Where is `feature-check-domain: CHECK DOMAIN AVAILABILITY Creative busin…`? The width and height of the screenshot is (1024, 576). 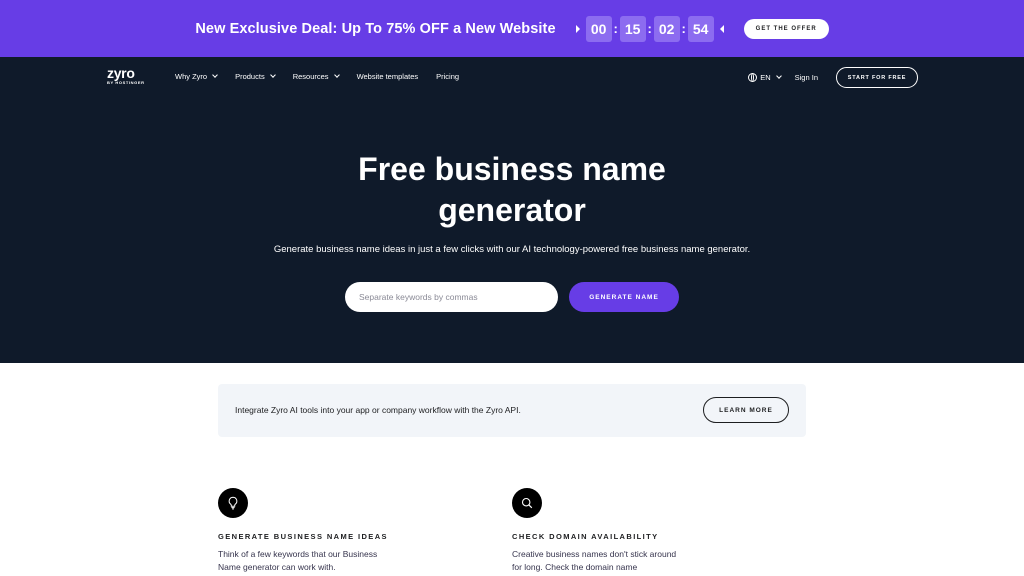 feature-check-domain: CHECK DOMAIN AVAILABILITY Creative busin… is located at coordinates (612, 531).